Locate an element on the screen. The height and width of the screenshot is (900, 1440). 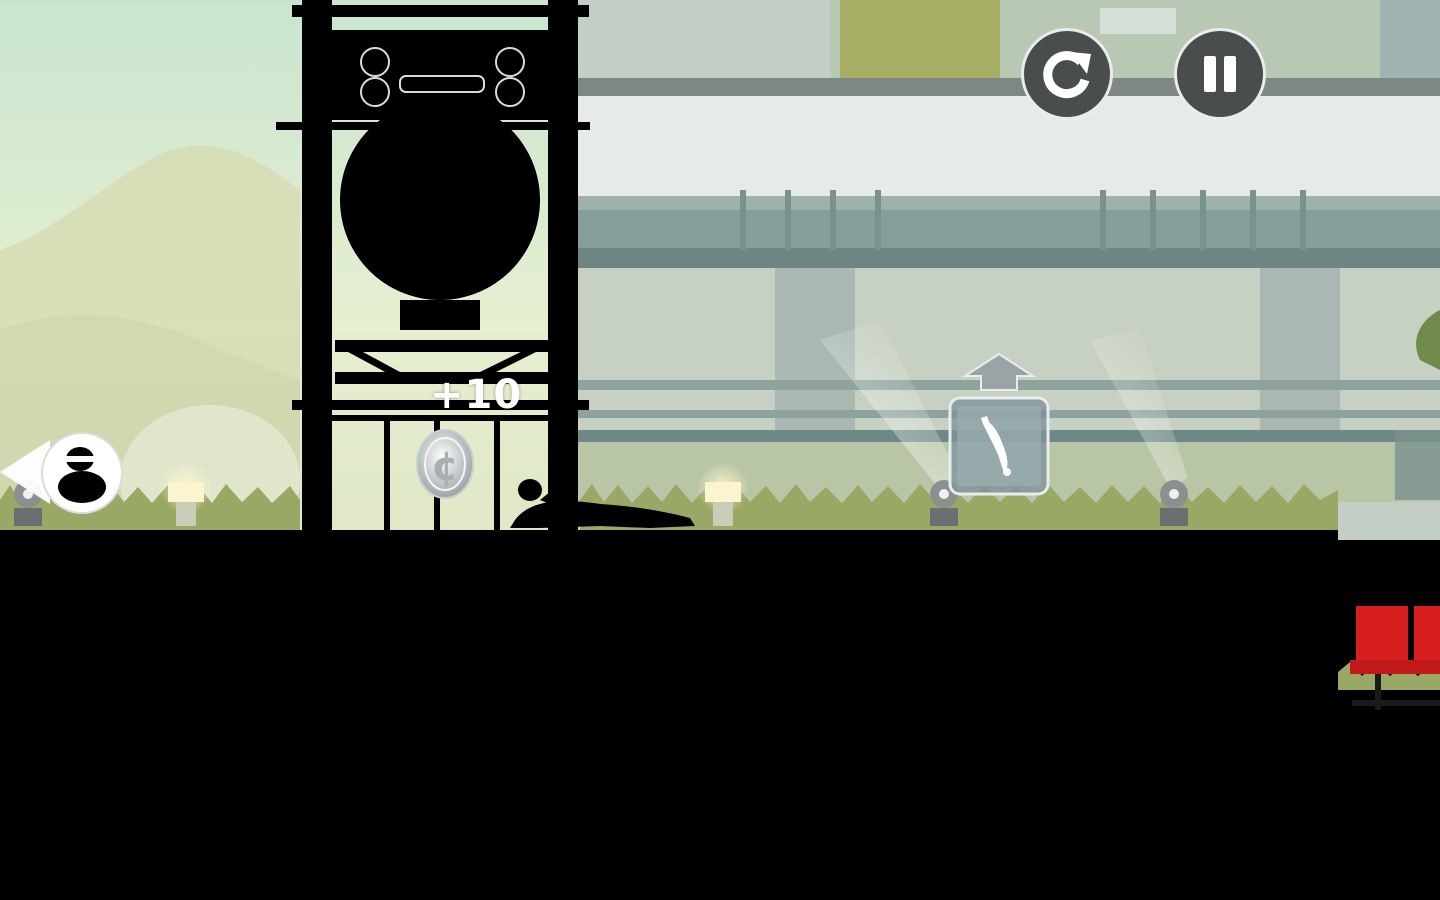
restart-icon is located at coordinates (1067, 75).